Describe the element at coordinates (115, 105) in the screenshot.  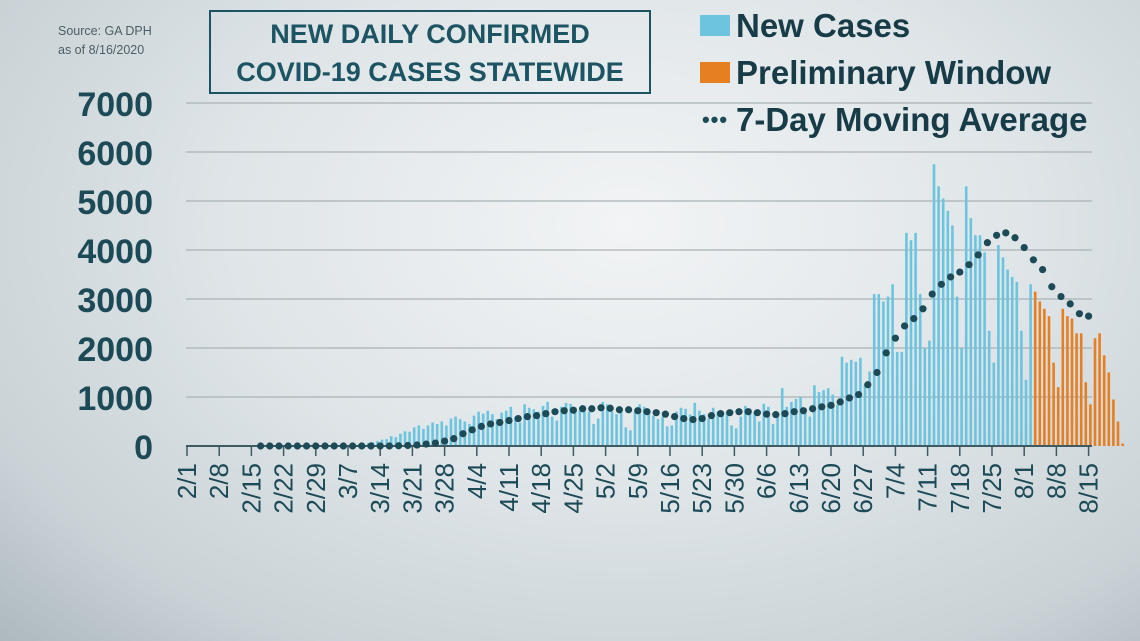
I see `y-tick-label: 7000` at that location.